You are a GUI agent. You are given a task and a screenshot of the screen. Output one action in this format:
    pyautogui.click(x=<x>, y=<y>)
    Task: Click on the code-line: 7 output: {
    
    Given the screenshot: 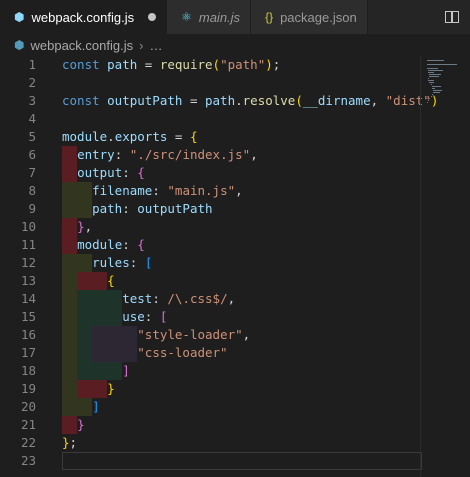 What is the action you would take?
    pyautogui.click(x=210, y=173)
    